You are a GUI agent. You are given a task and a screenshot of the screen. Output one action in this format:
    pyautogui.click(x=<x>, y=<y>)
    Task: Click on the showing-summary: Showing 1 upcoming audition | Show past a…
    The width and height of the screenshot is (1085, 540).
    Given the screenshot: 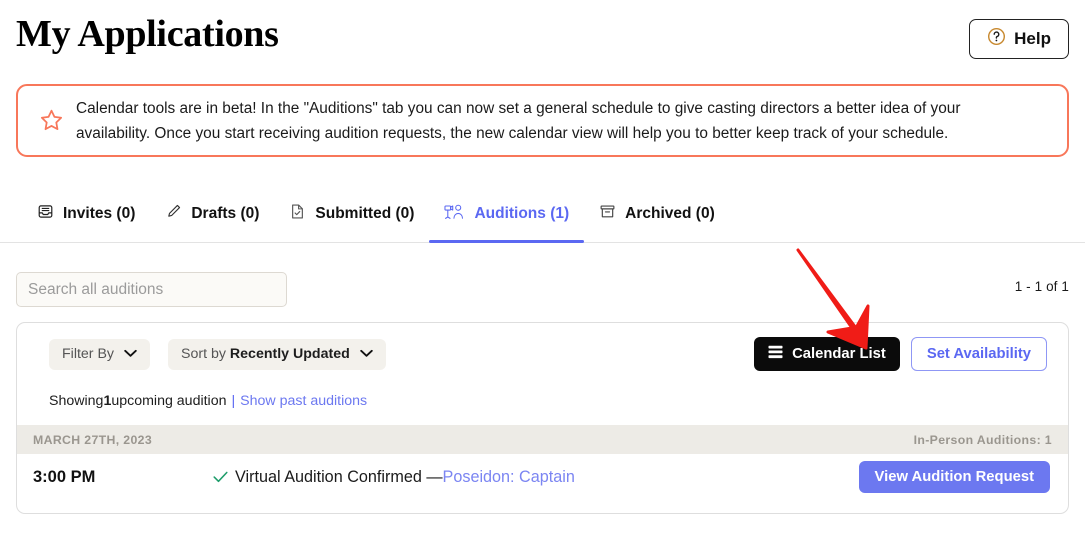 What is the action you would take?
    pyautogui.click(x=542, y=401)
    